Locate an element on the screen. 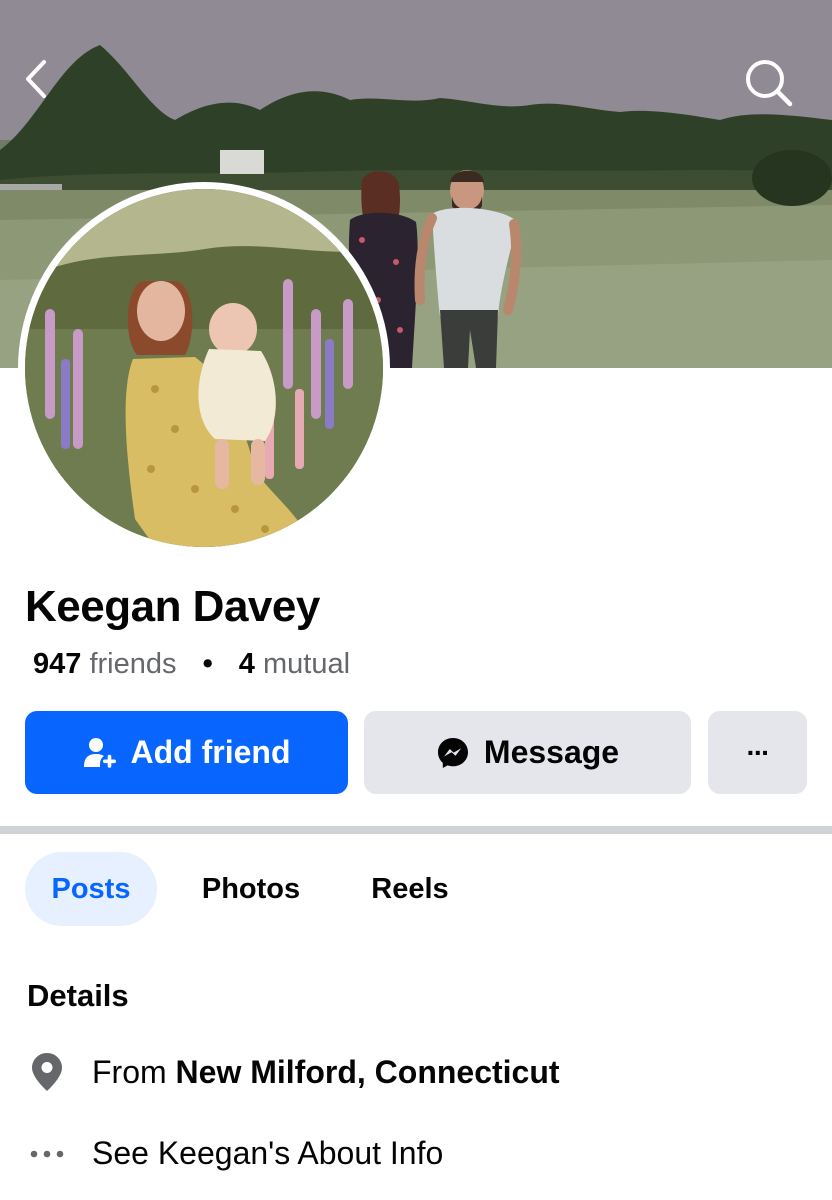 This screenshot has width=832, height=1200. back-button is located at coordinates (48, 86).